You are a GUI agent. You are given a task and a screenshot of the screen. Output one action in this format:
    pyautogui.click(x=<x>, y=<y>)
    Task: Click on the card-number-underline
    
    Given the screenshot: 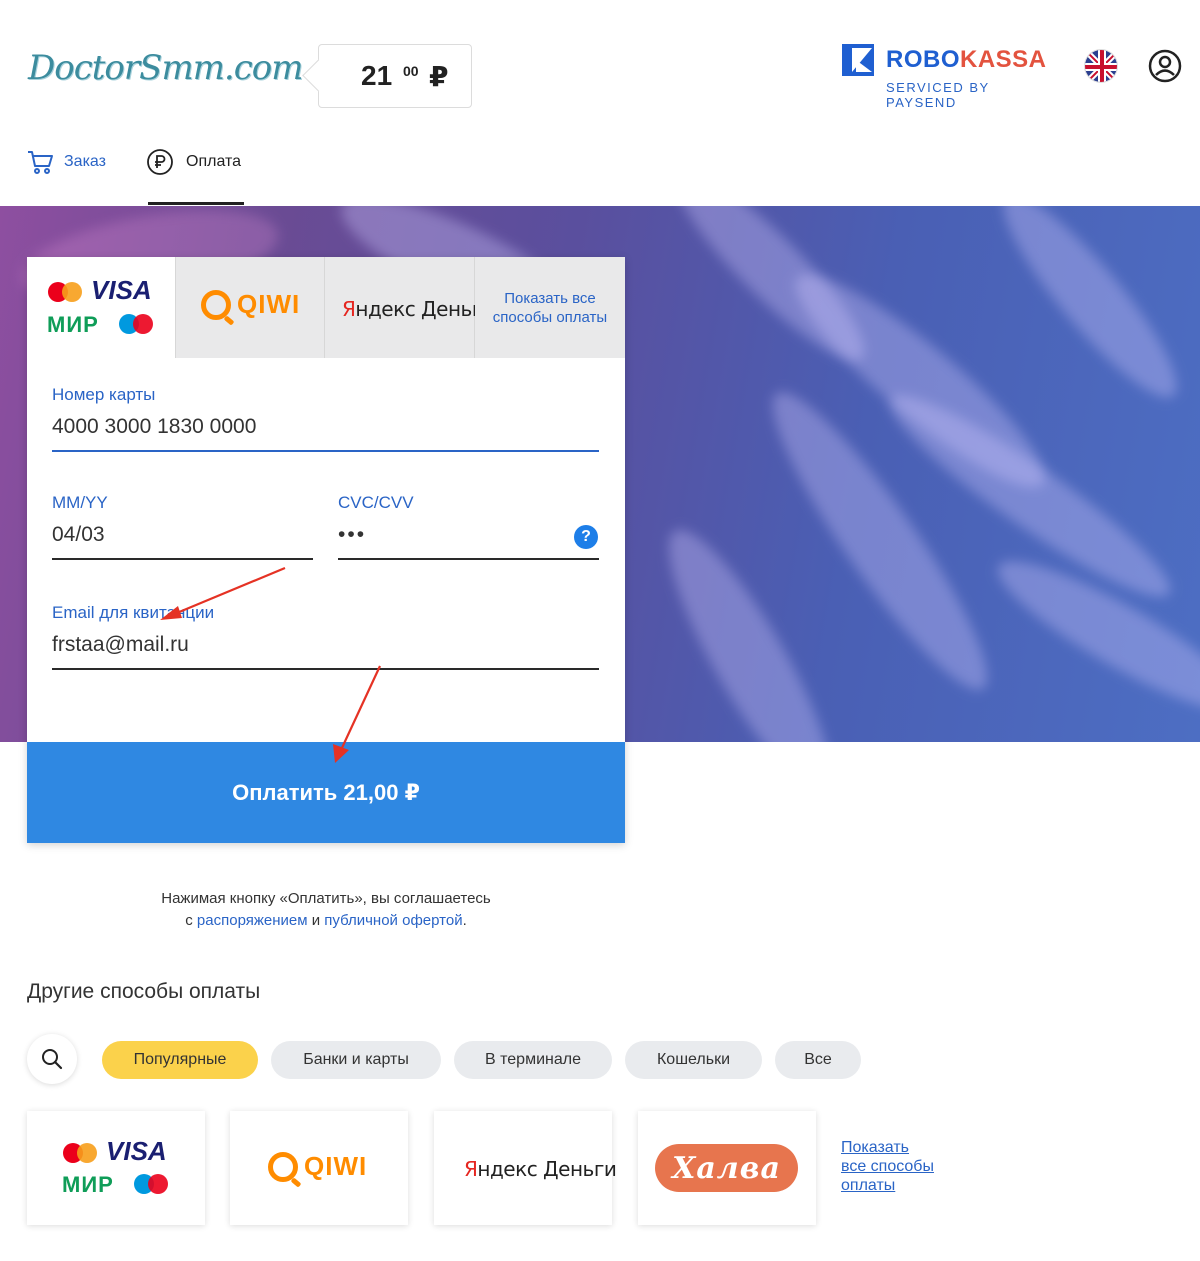 What is the action you would take?
    pyautogui.click(x=325, y=451)
    